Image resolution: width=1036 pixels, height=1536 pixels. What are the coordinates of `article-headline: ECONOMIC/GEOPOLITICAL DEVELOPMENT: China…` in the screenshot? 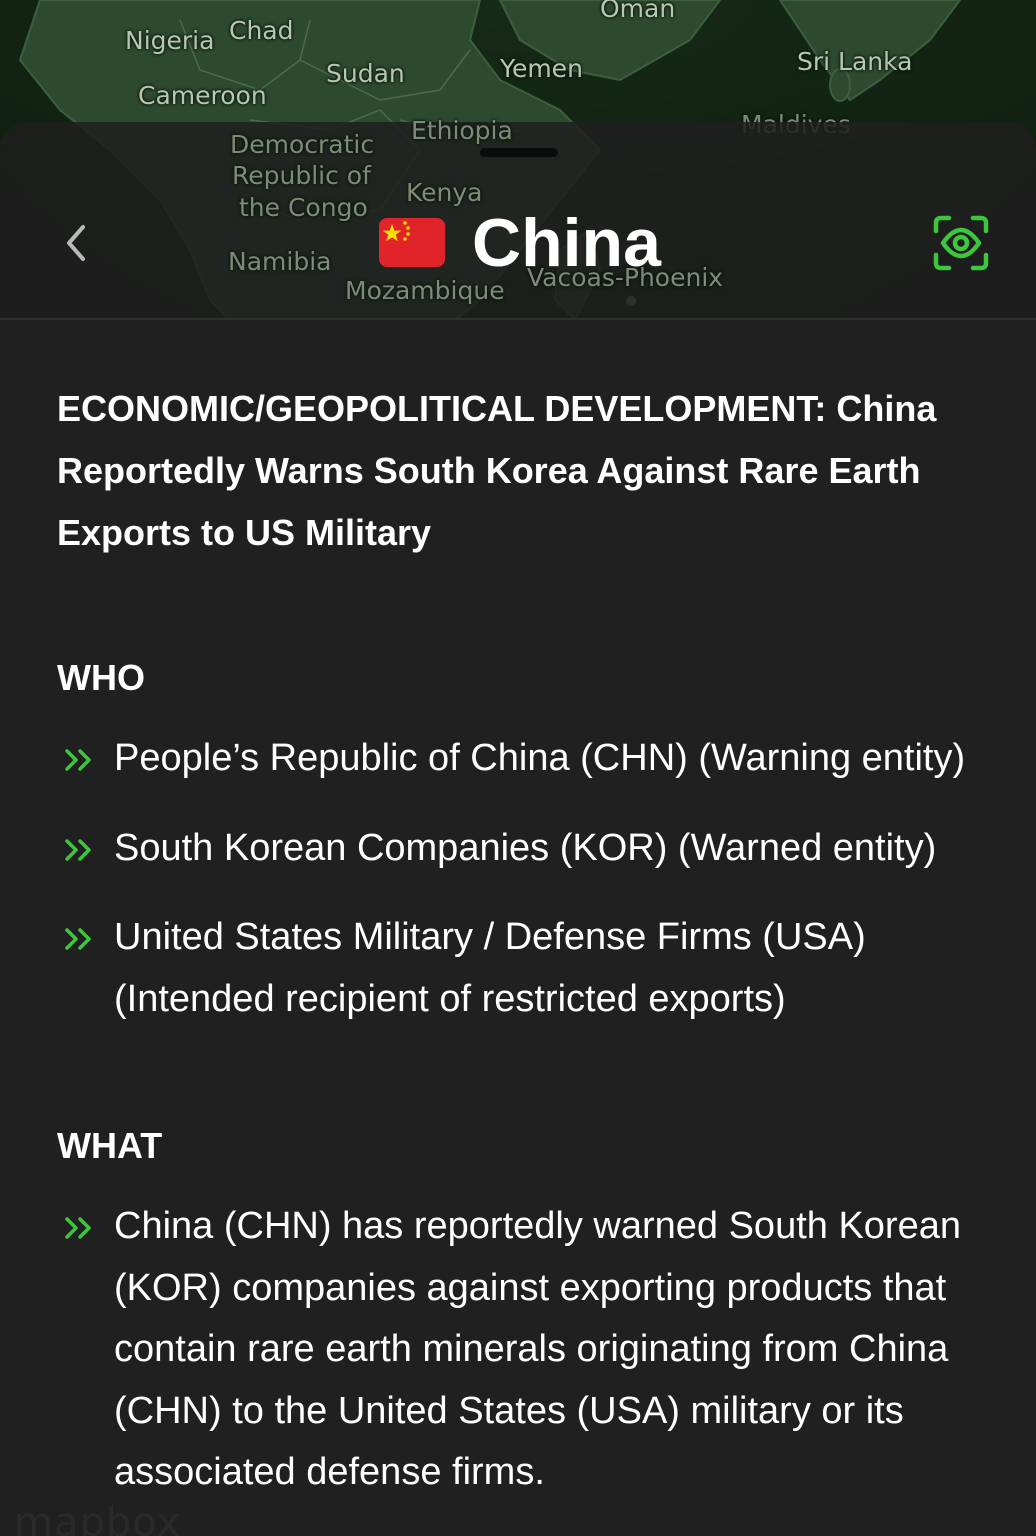 It's located at (497, 470).